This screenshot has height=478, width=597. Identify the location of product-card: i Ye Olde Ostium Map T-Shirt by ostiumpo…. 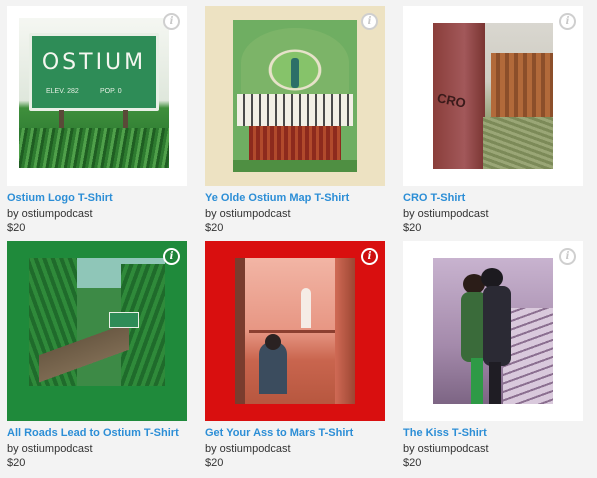
(295, 120).